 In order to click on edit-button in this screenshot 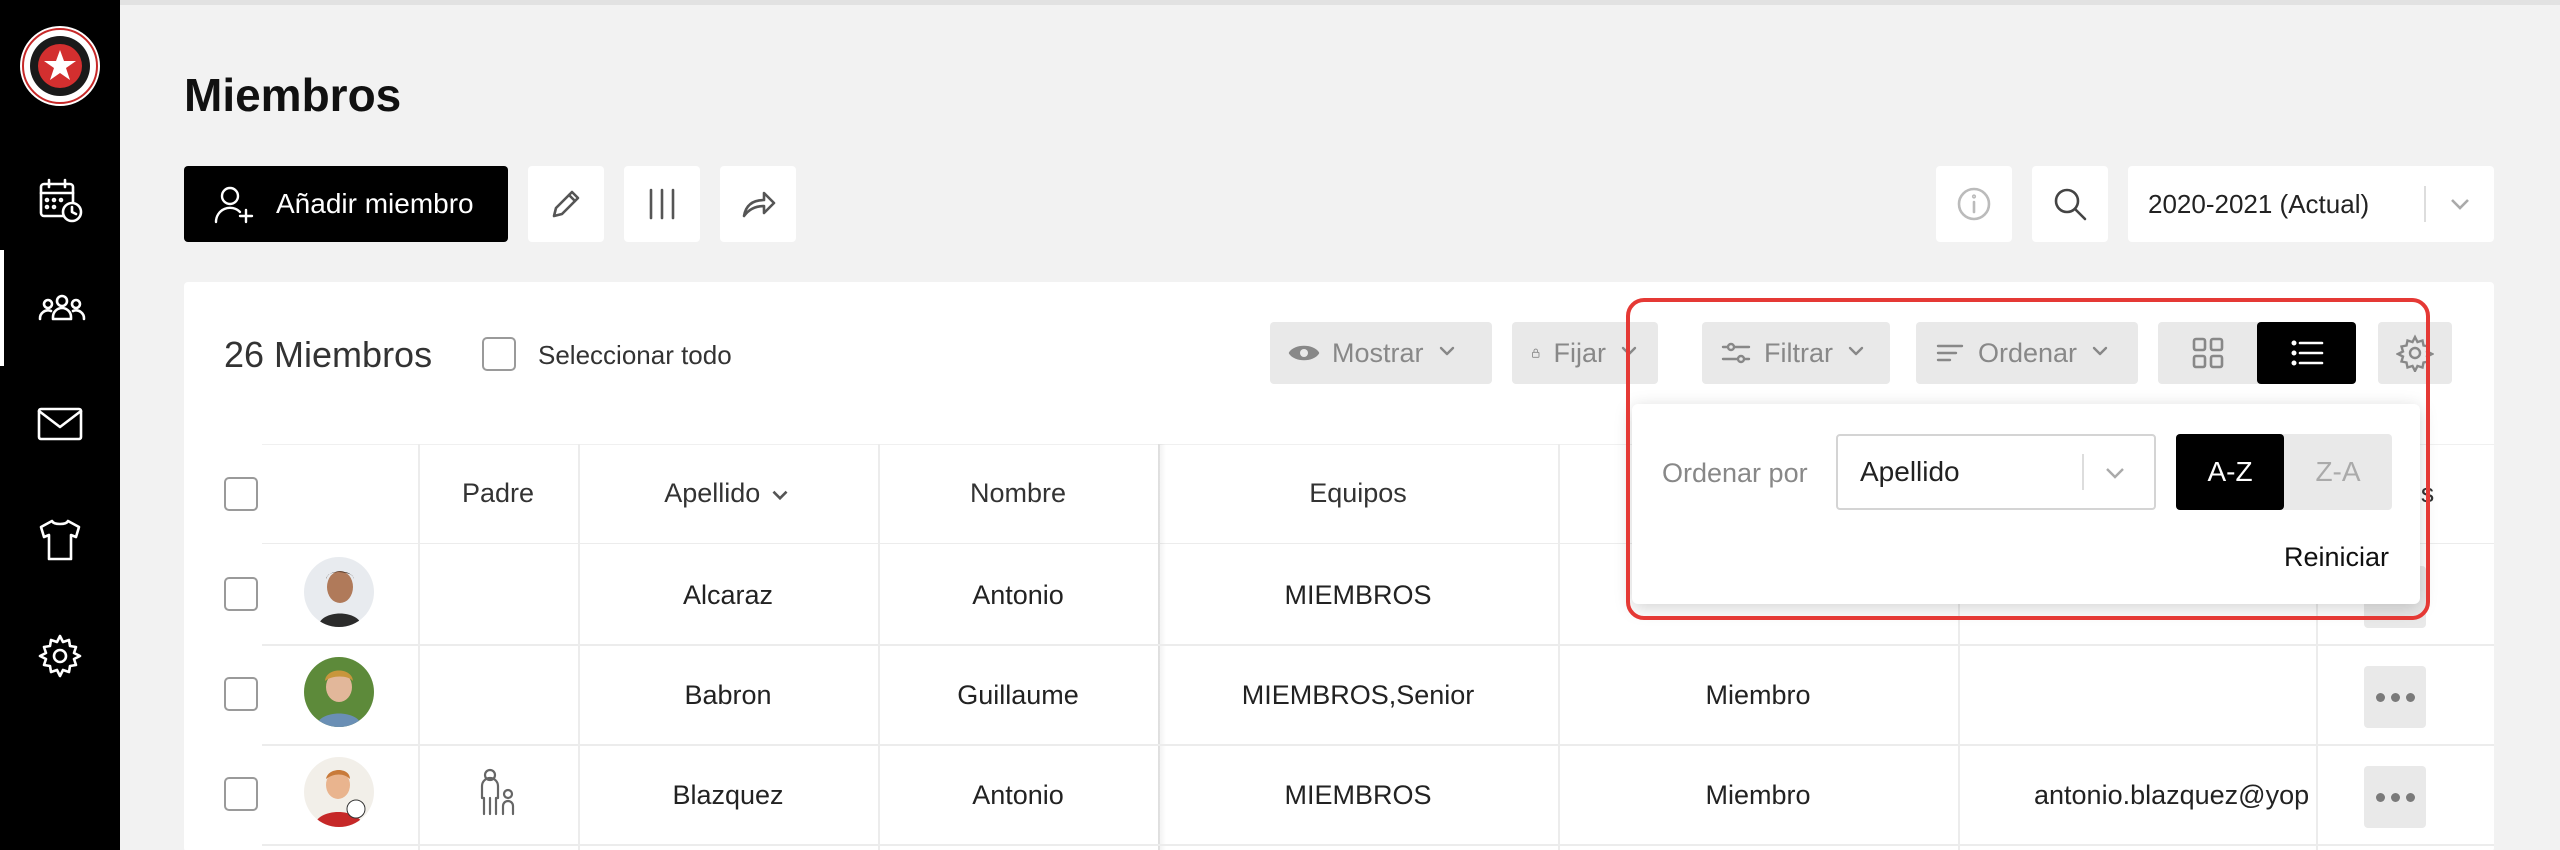, I will do `click(566, 204)`.